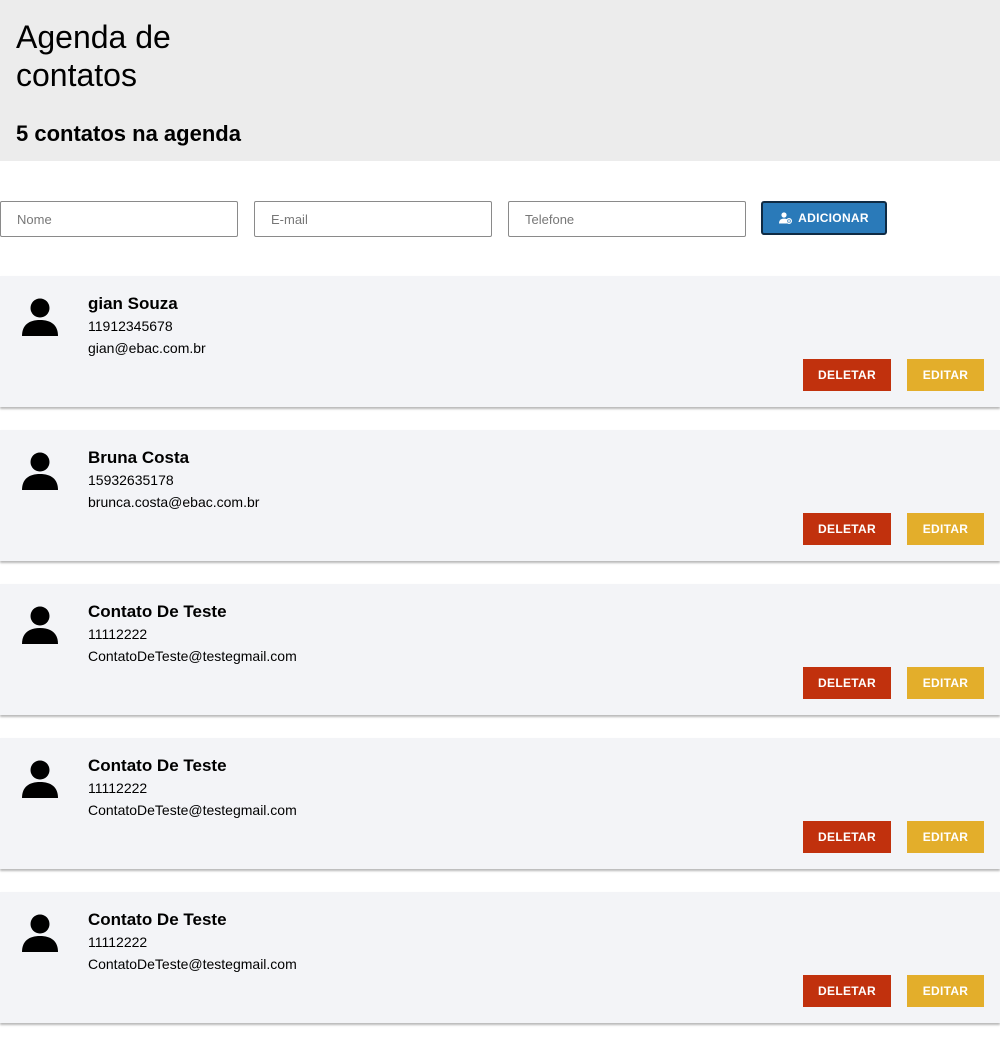  Describe the element at coordinates (130, 326) in the screenshot. I see `contact-phone: 11912345678` at that location.